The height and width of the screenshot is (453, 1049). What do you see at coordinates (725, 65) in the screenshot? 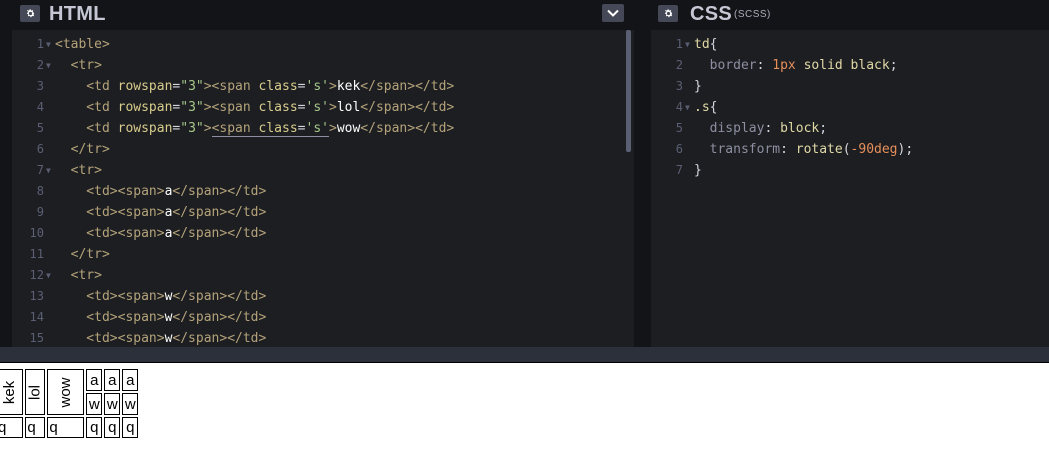
I see `code-token: border` at bounding box center [725, 65].